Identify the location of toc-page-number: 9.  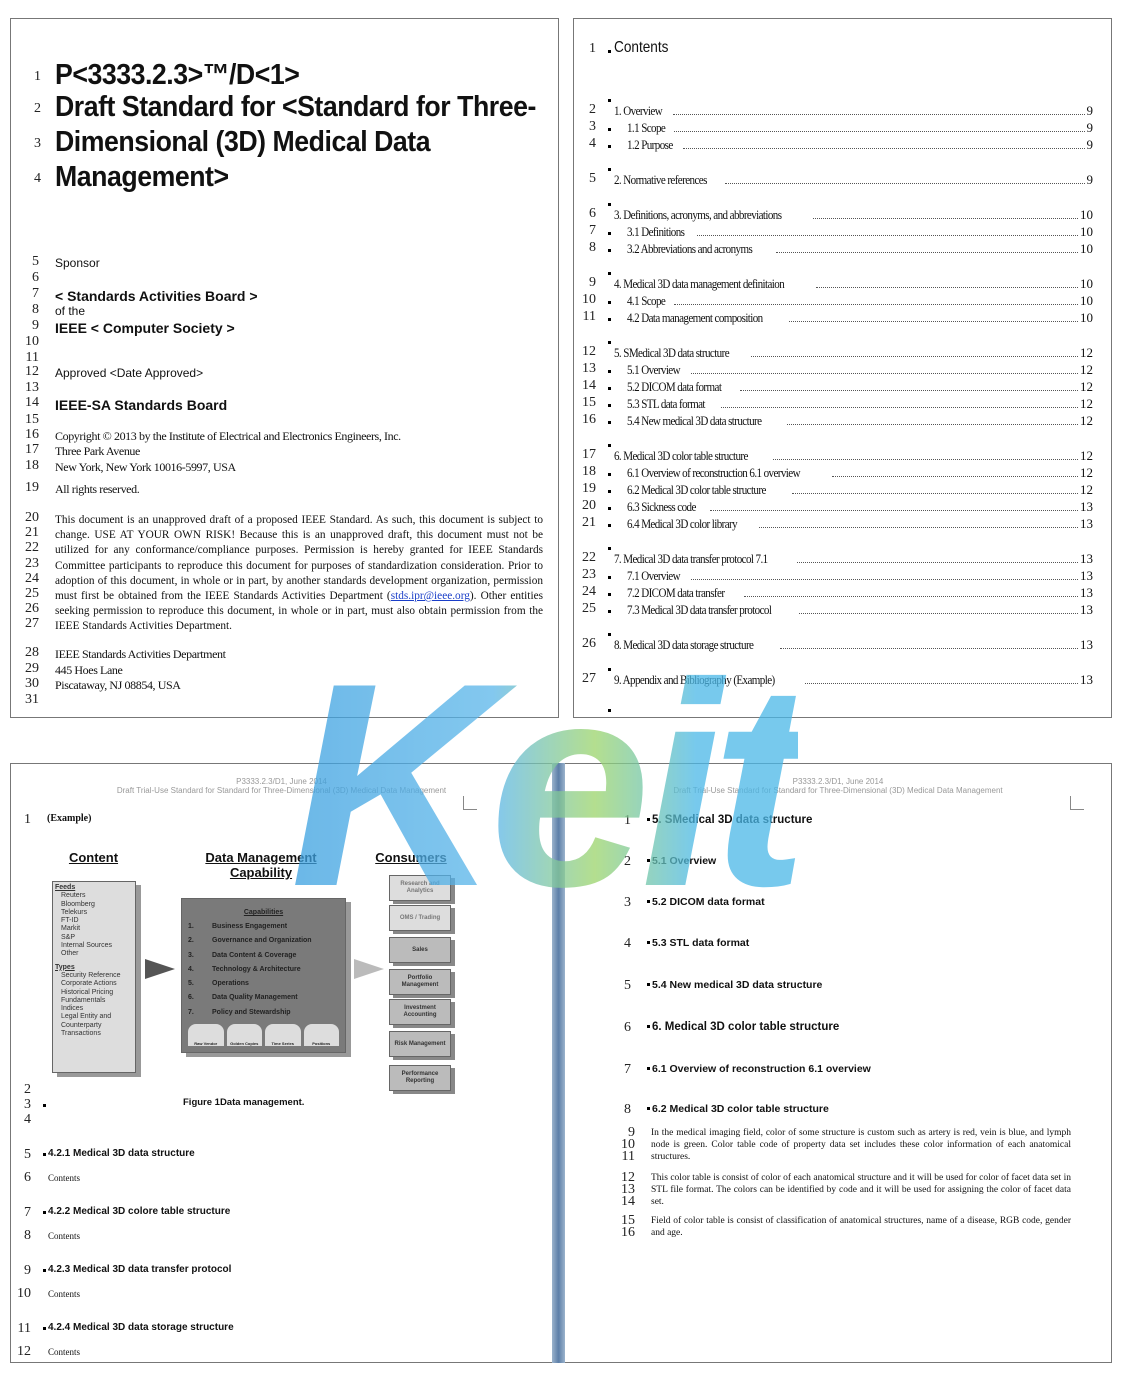
(1090, 144).